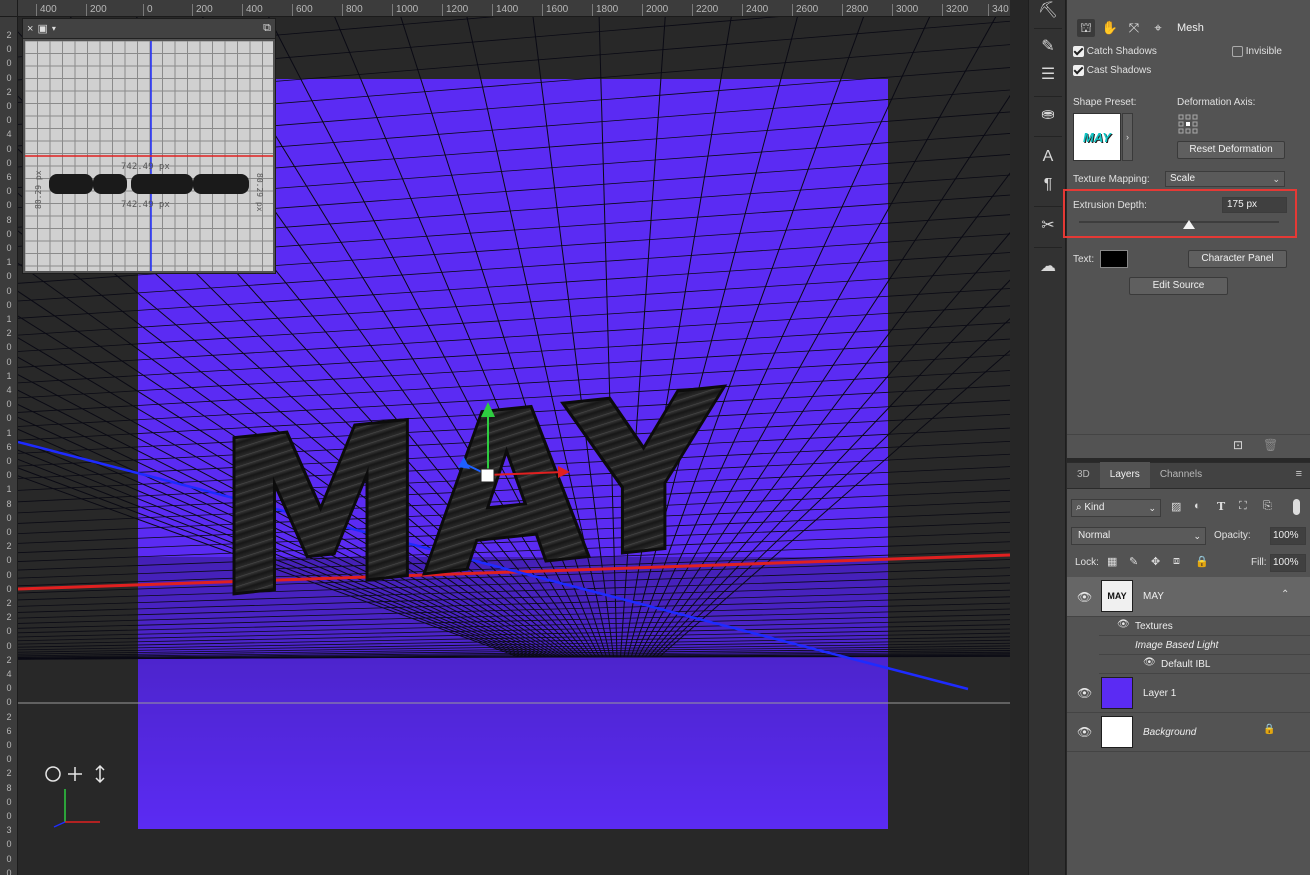 Image resolution: width=1310 pixels, height=875 pixels. Describe the element at coordinates (905, 10) in the screenshot. I see `ruler-label: 3000` at that location.